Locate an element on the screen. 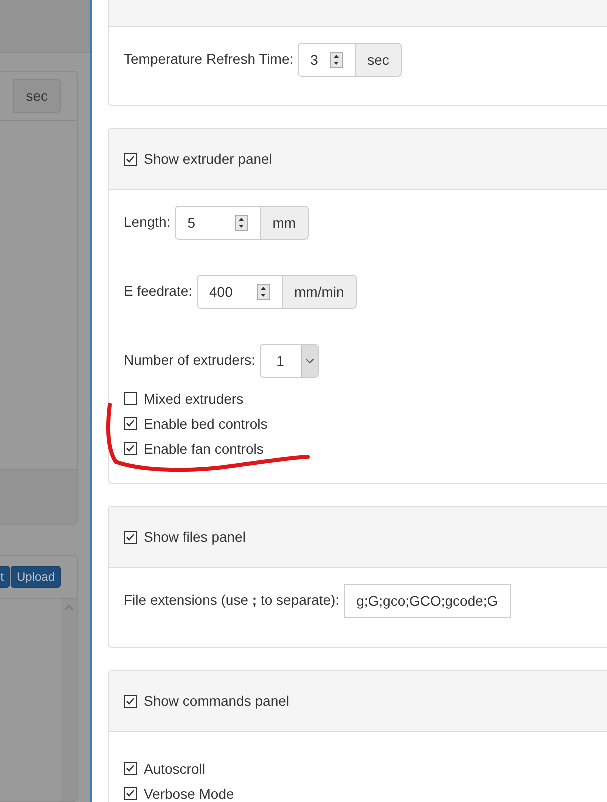 The height and width of the screenshot is (802, 607). field-label: Length: is located at coordinates (147, 222).